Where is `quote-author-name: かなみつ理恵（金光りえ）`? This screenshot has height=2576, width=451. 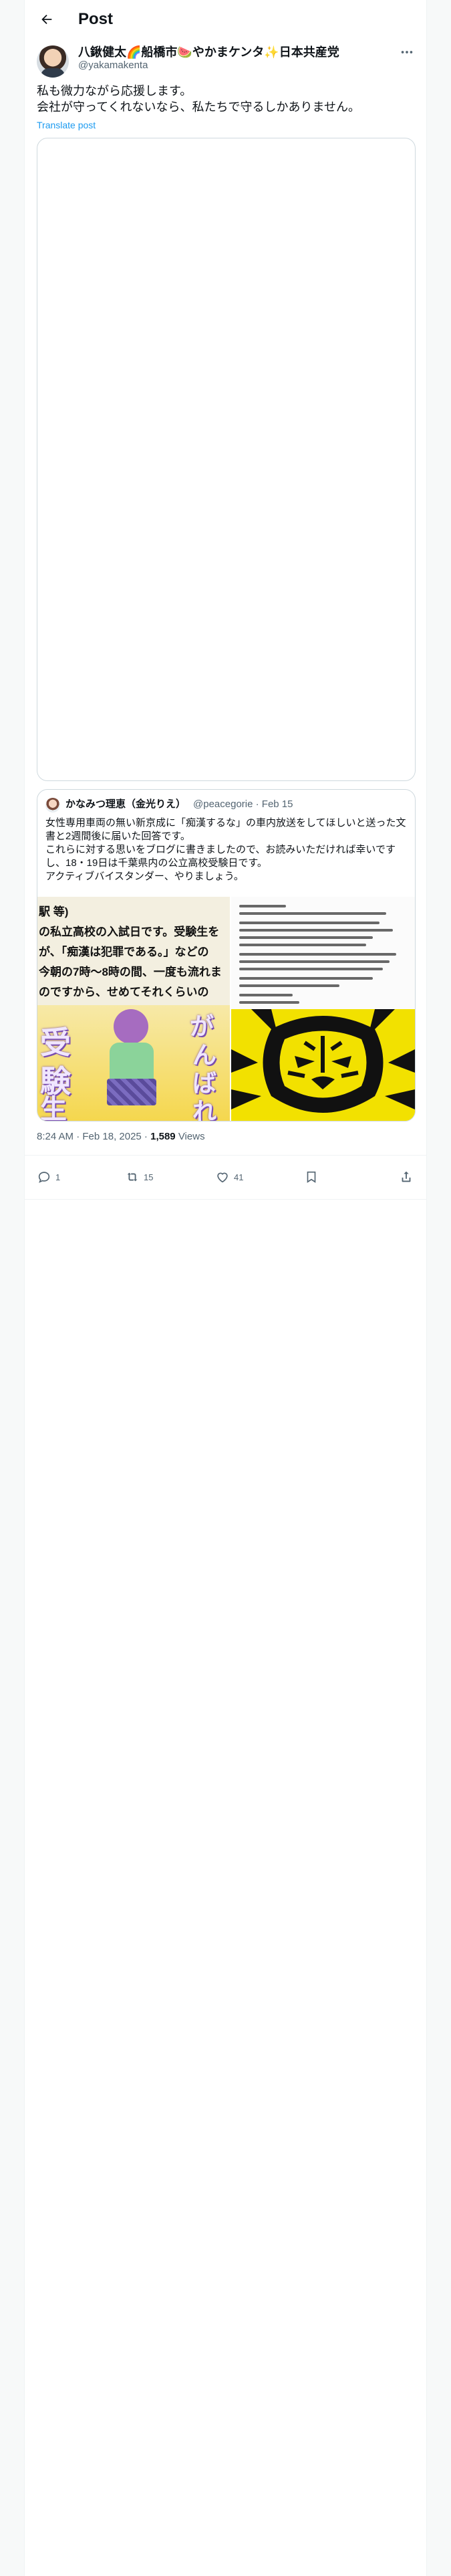 quote-author-name: かなみつ理恵（金光りえ） is located at coordinates (125, 804).